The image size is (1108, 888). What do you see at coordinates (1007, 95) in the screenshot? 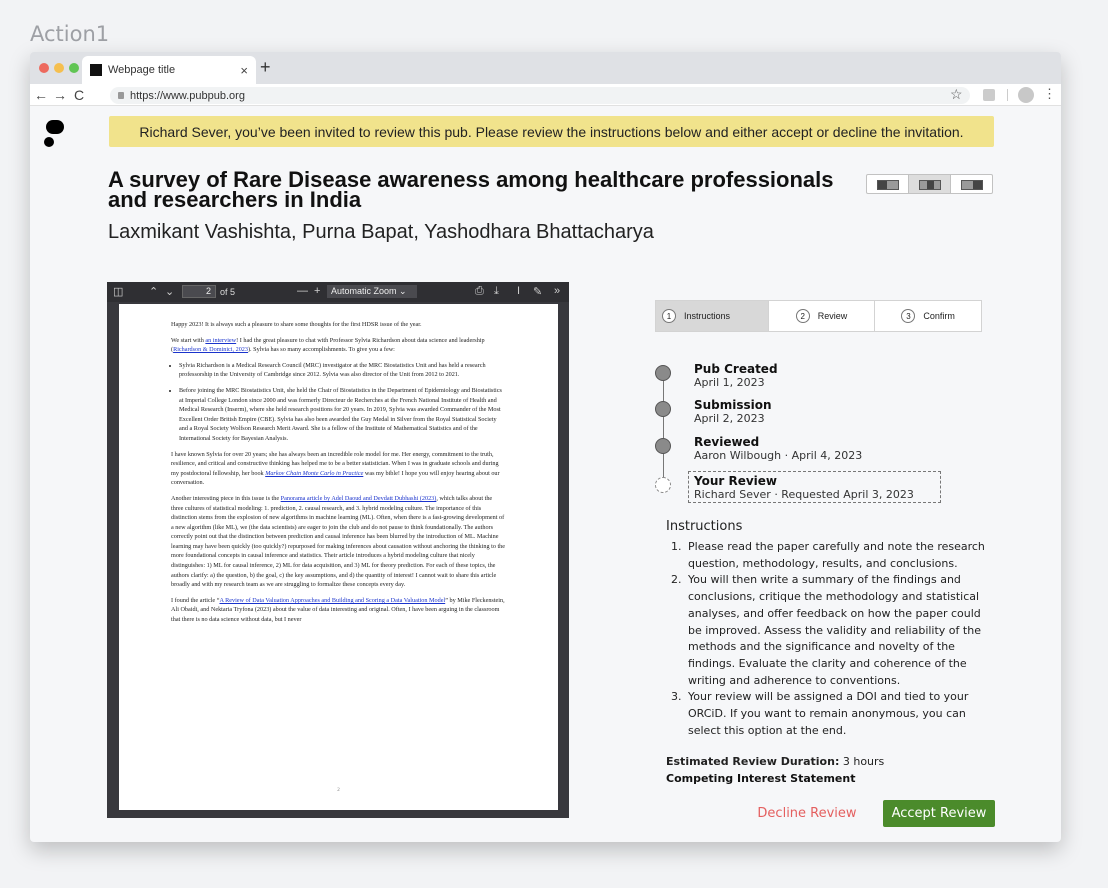
I see `toolbar-divider` at bounding box center [1007, 95].